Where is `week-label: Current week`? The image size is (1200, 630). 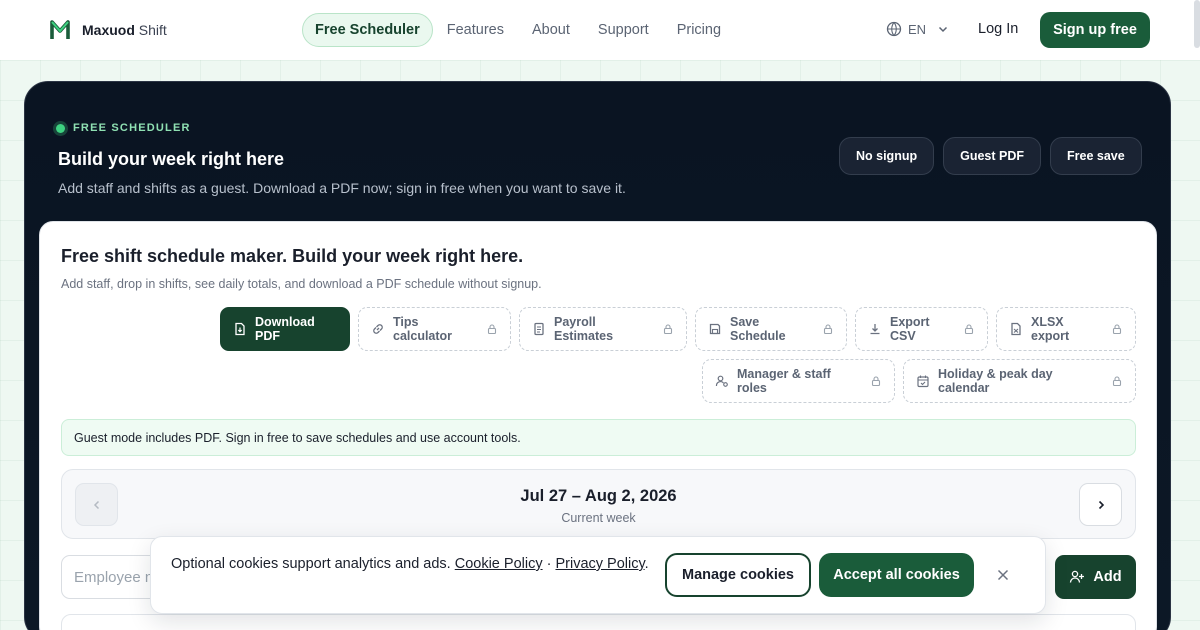 week-label: Current week is located at coordinates (598, 518).